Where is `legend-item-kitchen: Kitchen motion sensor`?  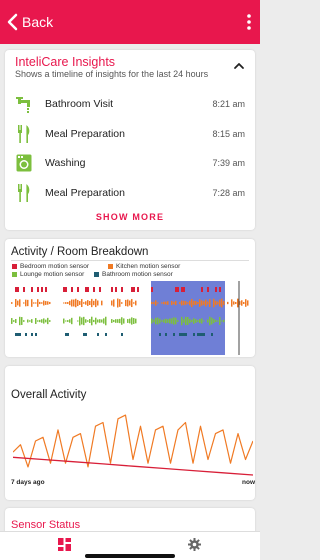 legend-item-kitchen: Kitchen motion sensor is located at coordinates (144, 266).